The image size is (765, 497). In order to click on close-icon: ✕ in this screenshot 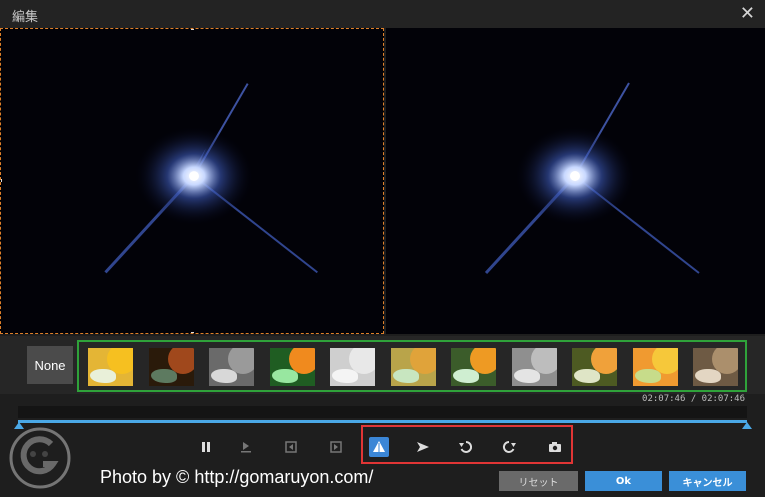, I will do `click(747, 13)`.